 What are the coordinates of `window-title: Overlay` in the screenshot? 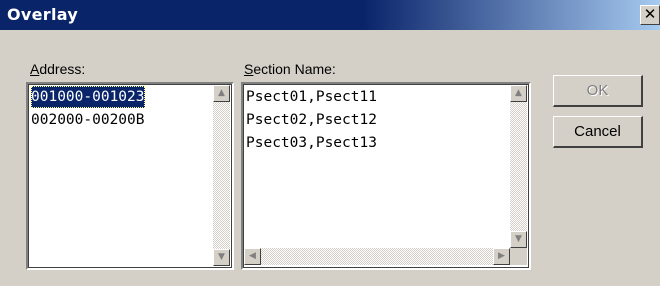 It's located at (43, 14).